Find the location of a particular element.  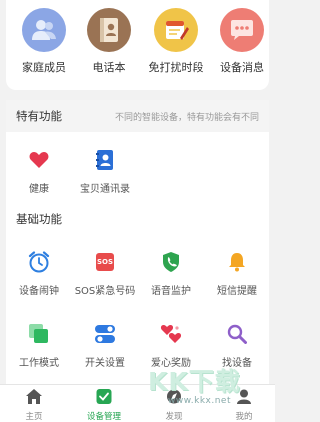

home-icon is located at coordinates (34, 396).